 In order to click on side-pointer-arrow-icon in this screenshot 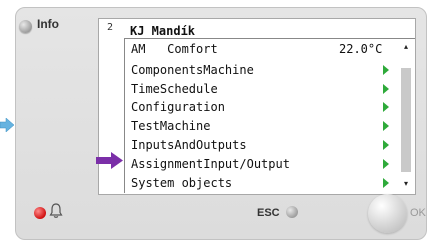, I will do `click(7, 125)`.